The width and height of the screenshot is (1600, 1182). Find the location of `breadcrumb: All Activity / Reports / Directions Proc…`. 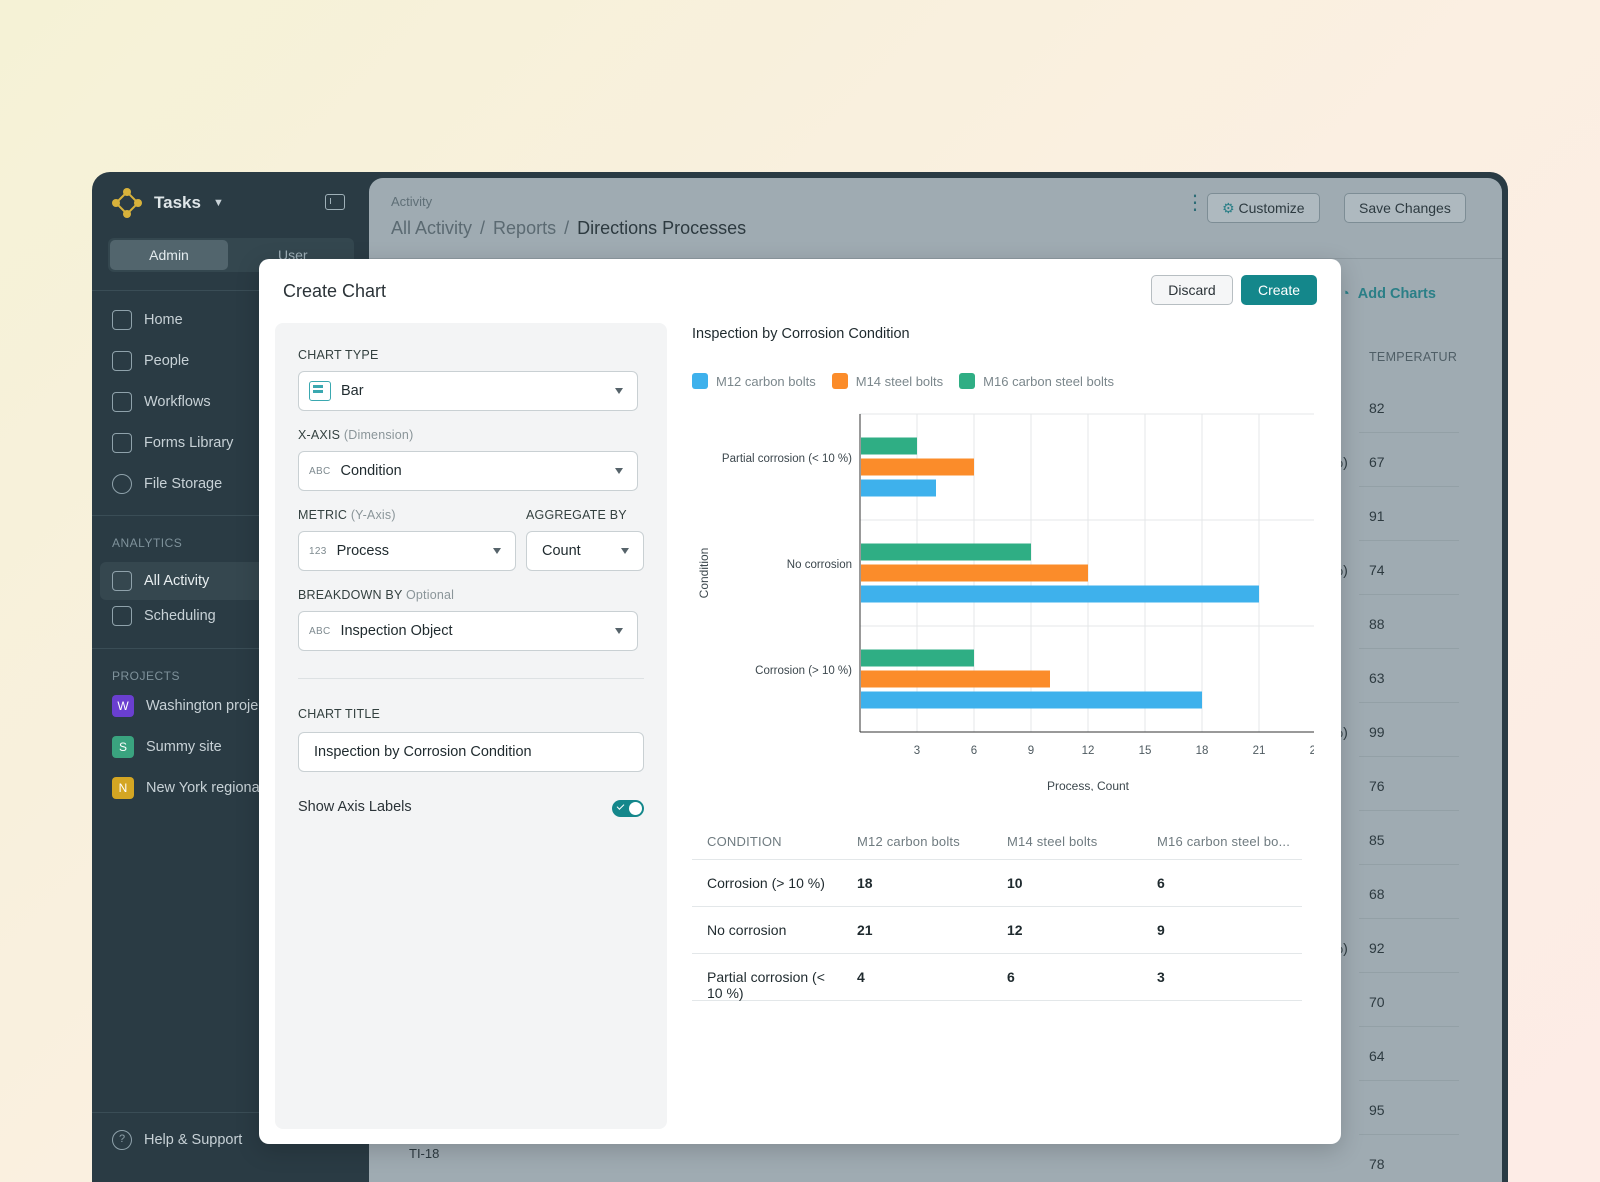

breadcrumb: All Activity / Reports / Directions Proc… is located at coordinates (568, 228).